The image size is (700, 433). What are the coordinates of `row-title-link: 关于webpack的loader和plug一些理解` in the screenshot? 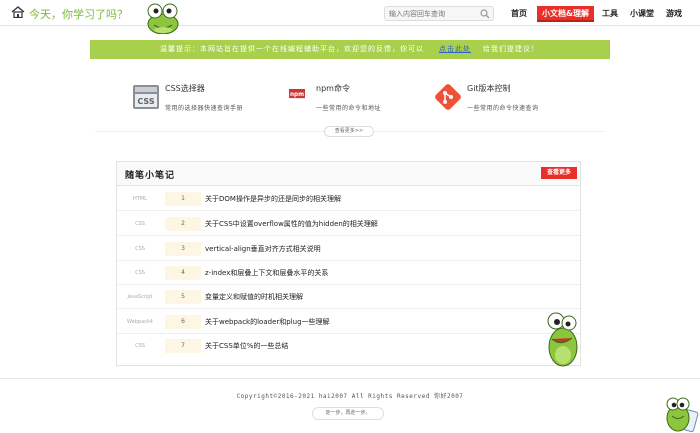 It's located at (267, 322).